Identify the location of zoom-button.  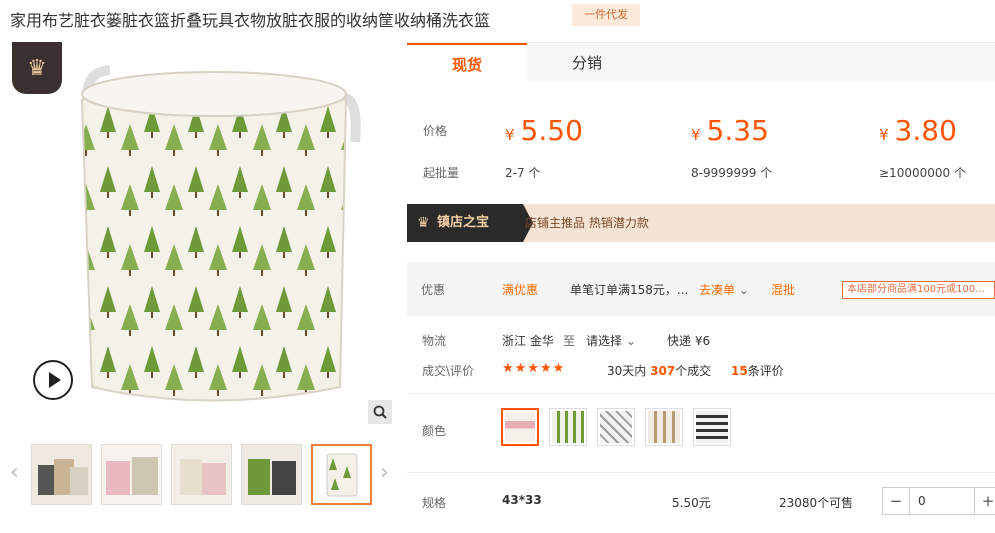
(380, 412).